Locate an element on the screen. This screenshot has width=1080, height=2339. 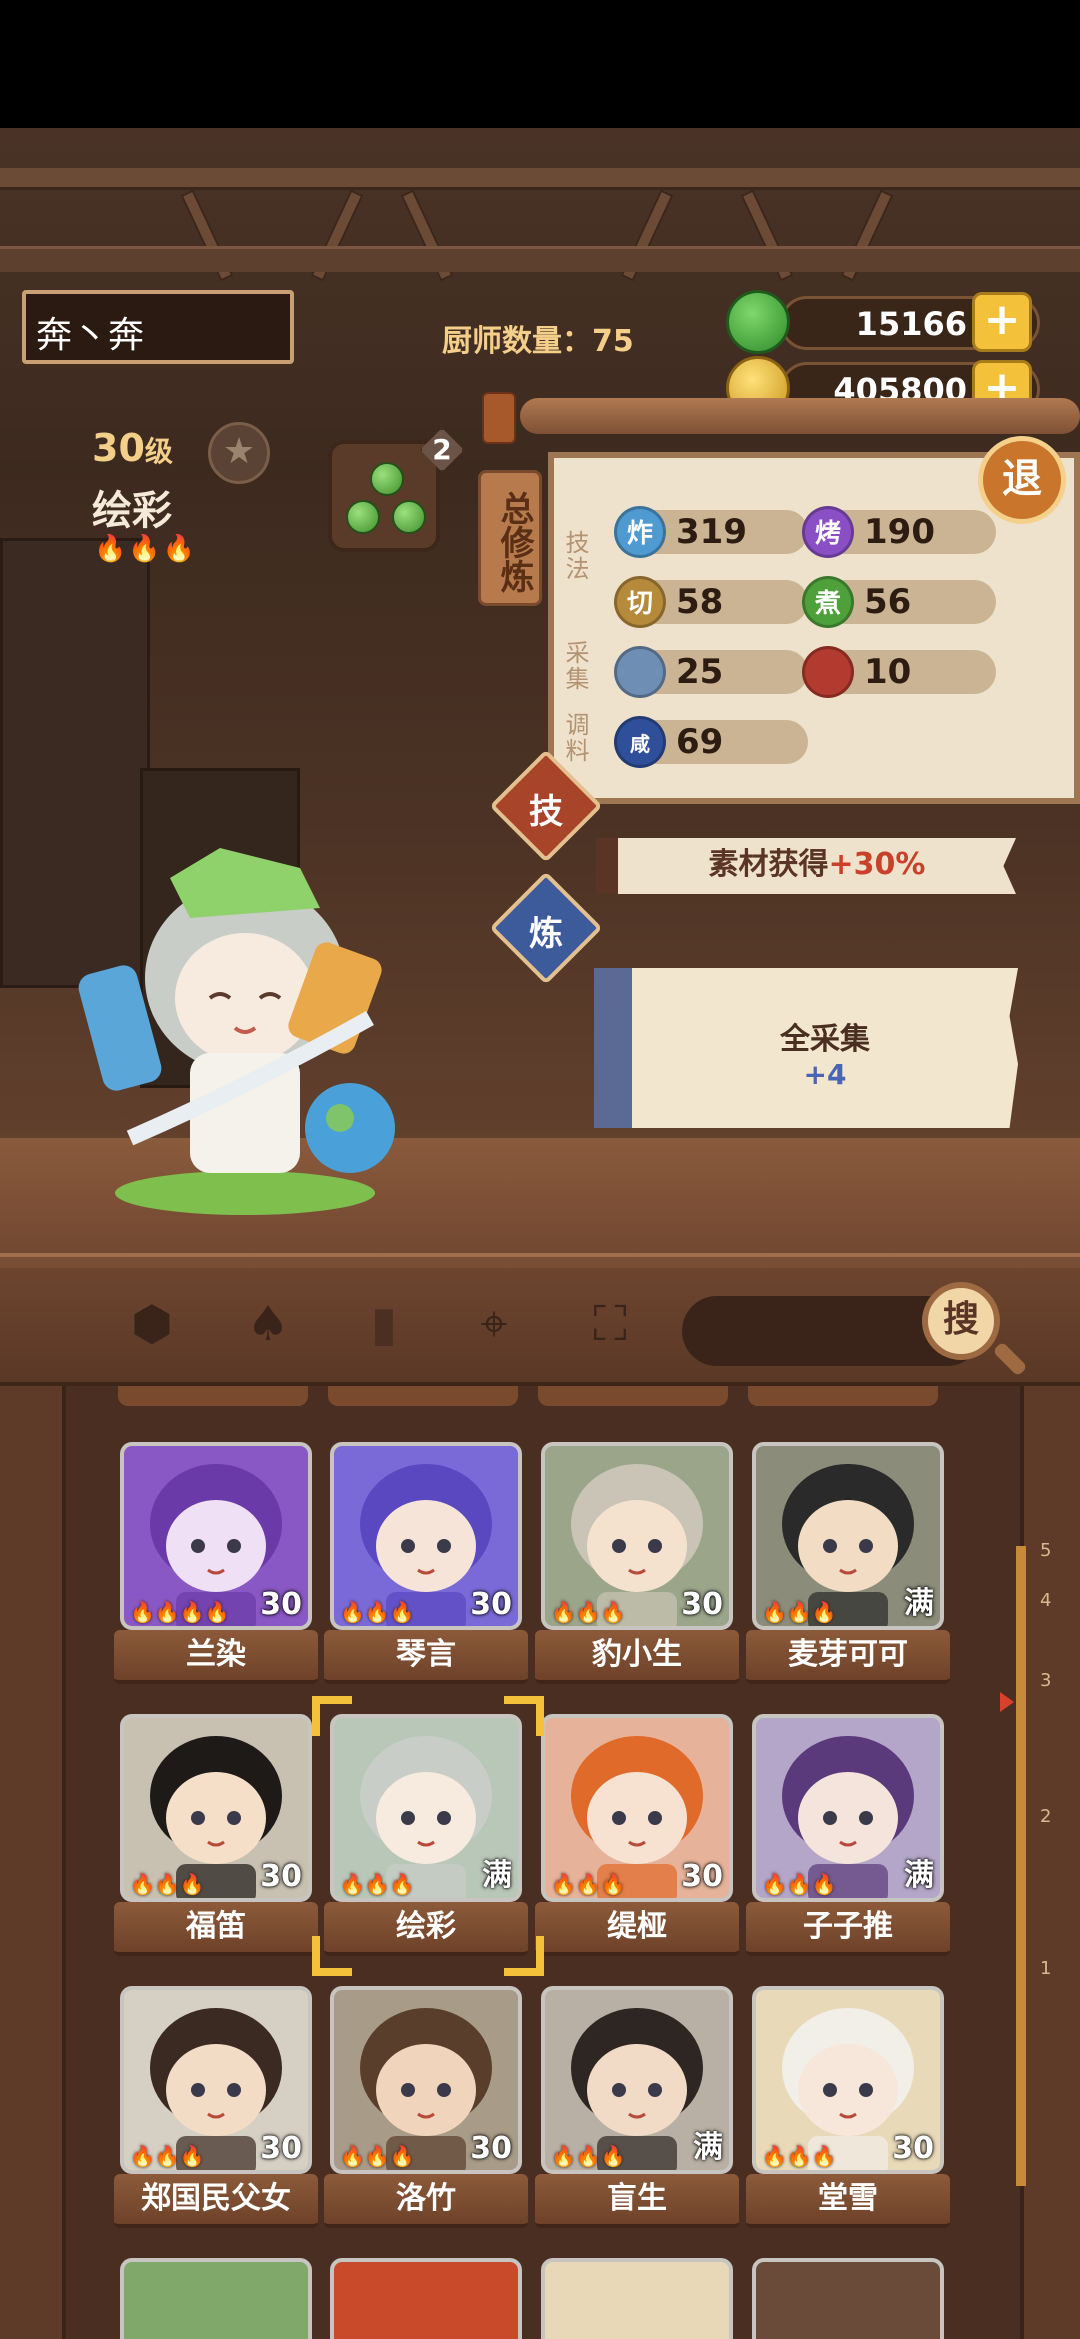
jar-icon: ▮ is located at coordinates (384, 1324).